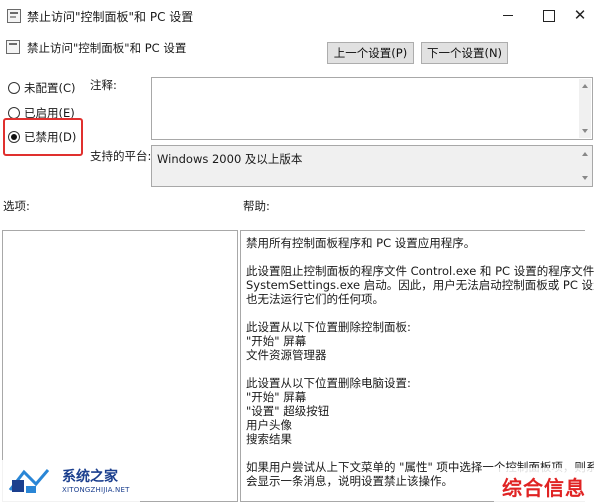 The height and width of the screenshot is (502, 594). I want to click on watermark-zonghexinxi: 综合信息, so click(544, 485).